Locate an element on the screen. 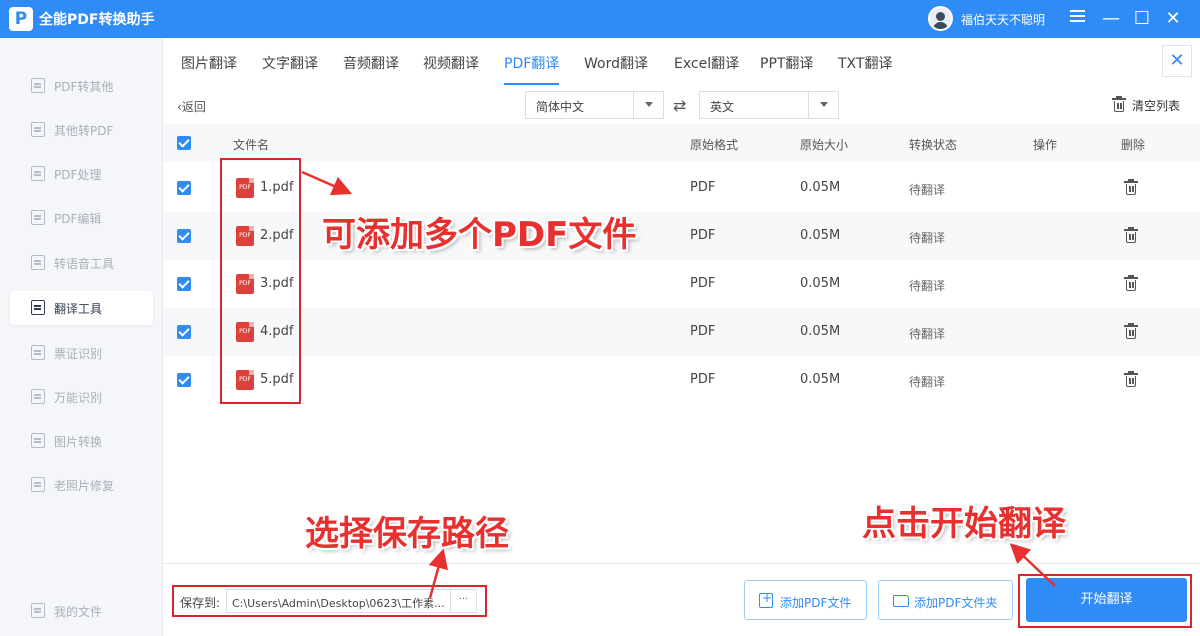 The height and width of the screenshot is (636, 1200). sidebar-item-label: PDF处理 is located at coordinates (78, 175).